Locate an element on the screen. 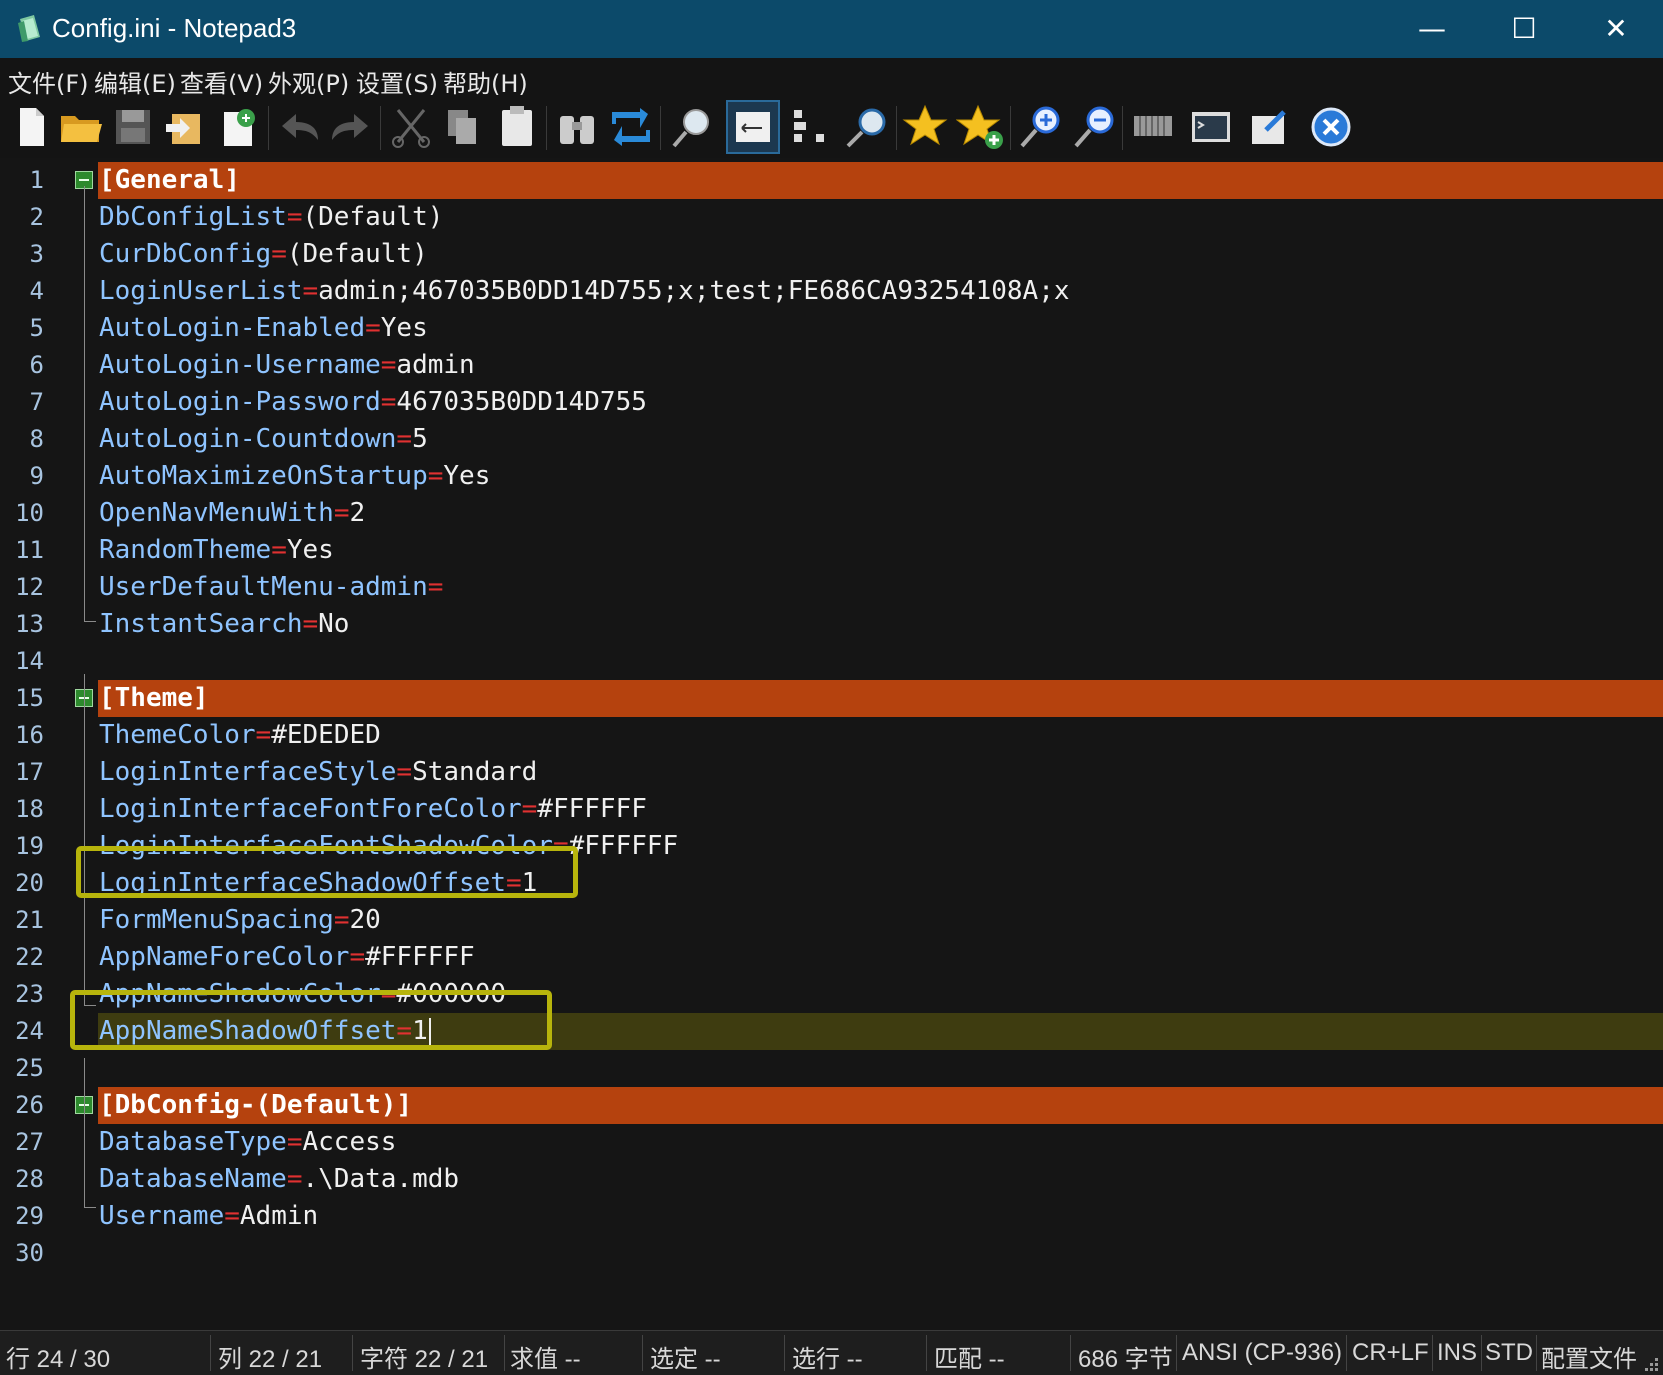  new-file-icon is located at coordinates (31, 127).